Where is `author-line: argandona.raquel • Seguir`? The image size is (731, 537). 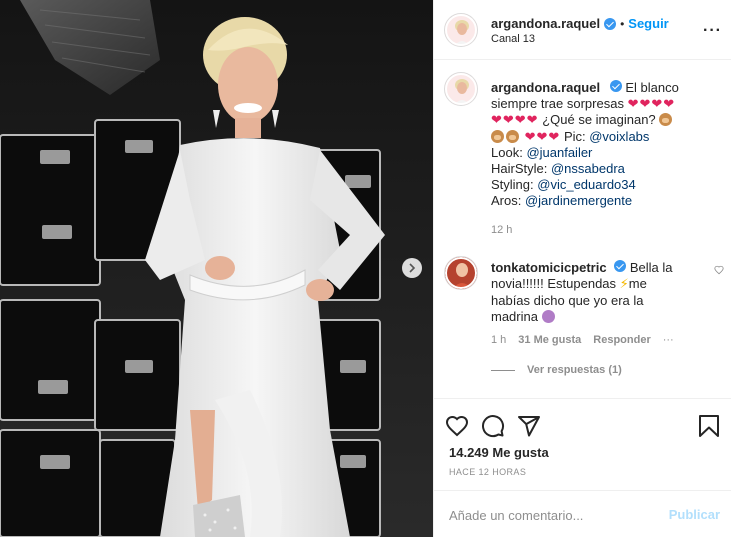 author-line: argandona.raquel • Seguir is located at coordinates (580, 23).